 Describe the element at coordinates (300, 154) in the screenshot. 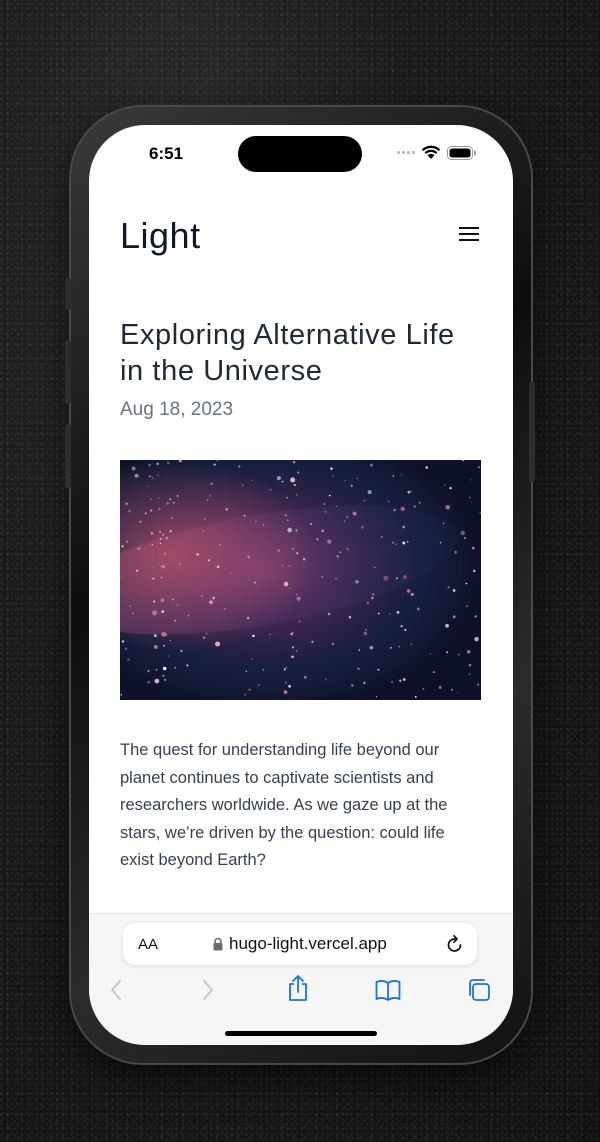

I see `dynamic-island` at that location.